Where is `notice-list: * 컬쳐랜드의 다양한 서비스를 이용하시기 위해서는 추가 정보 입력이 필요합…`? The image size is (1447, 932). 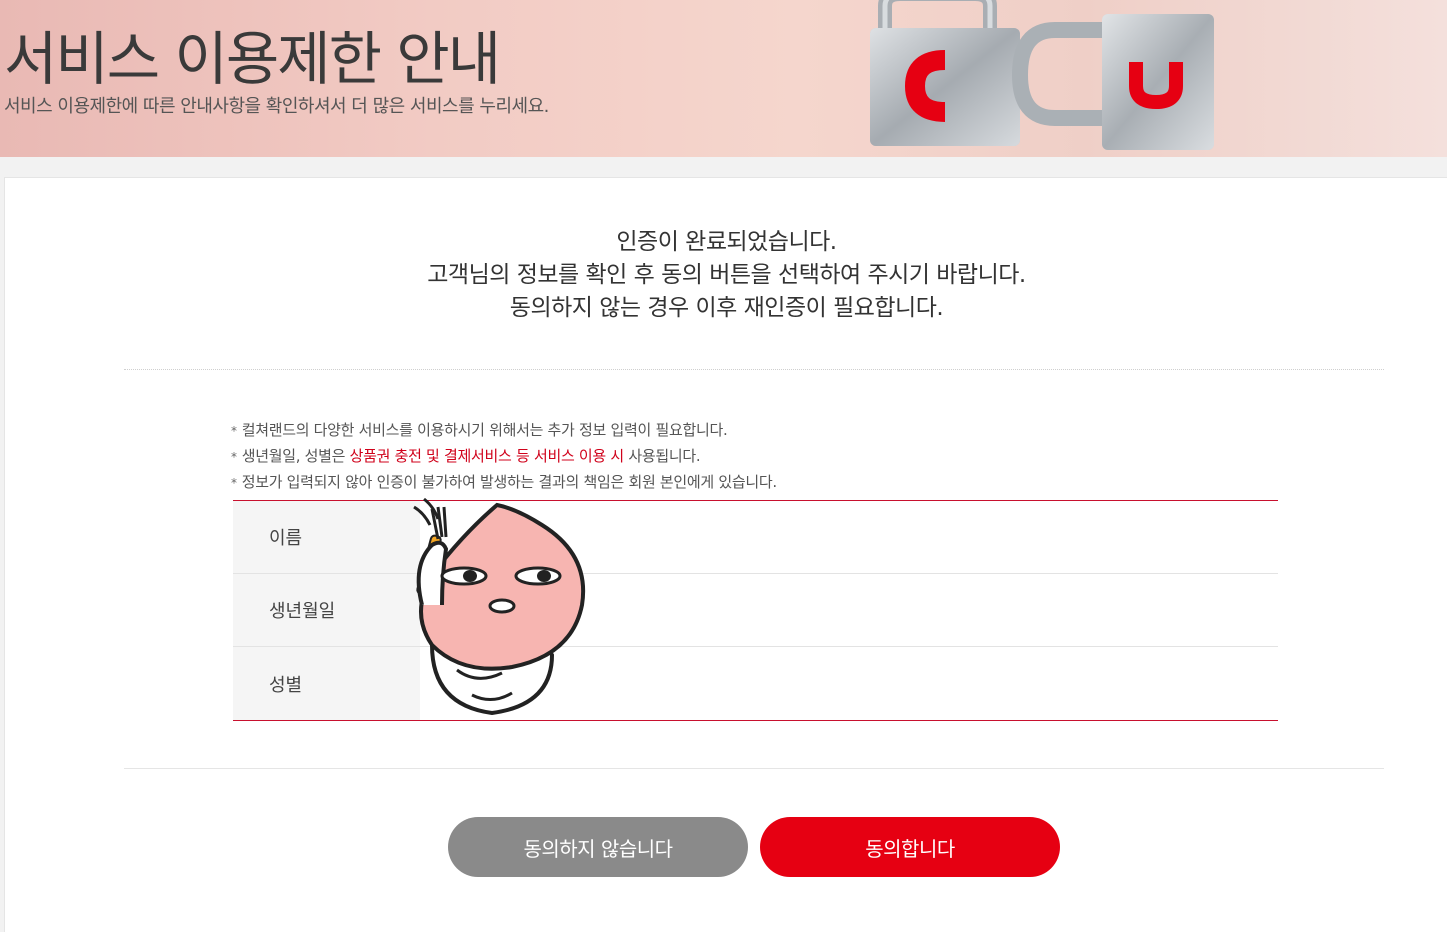
notice-list: * 컬쳐랜드의 다양한 서비스를 이용하시기 위해서는 추가 정보 입력이 필요합… is located at coordinates (504, 457).